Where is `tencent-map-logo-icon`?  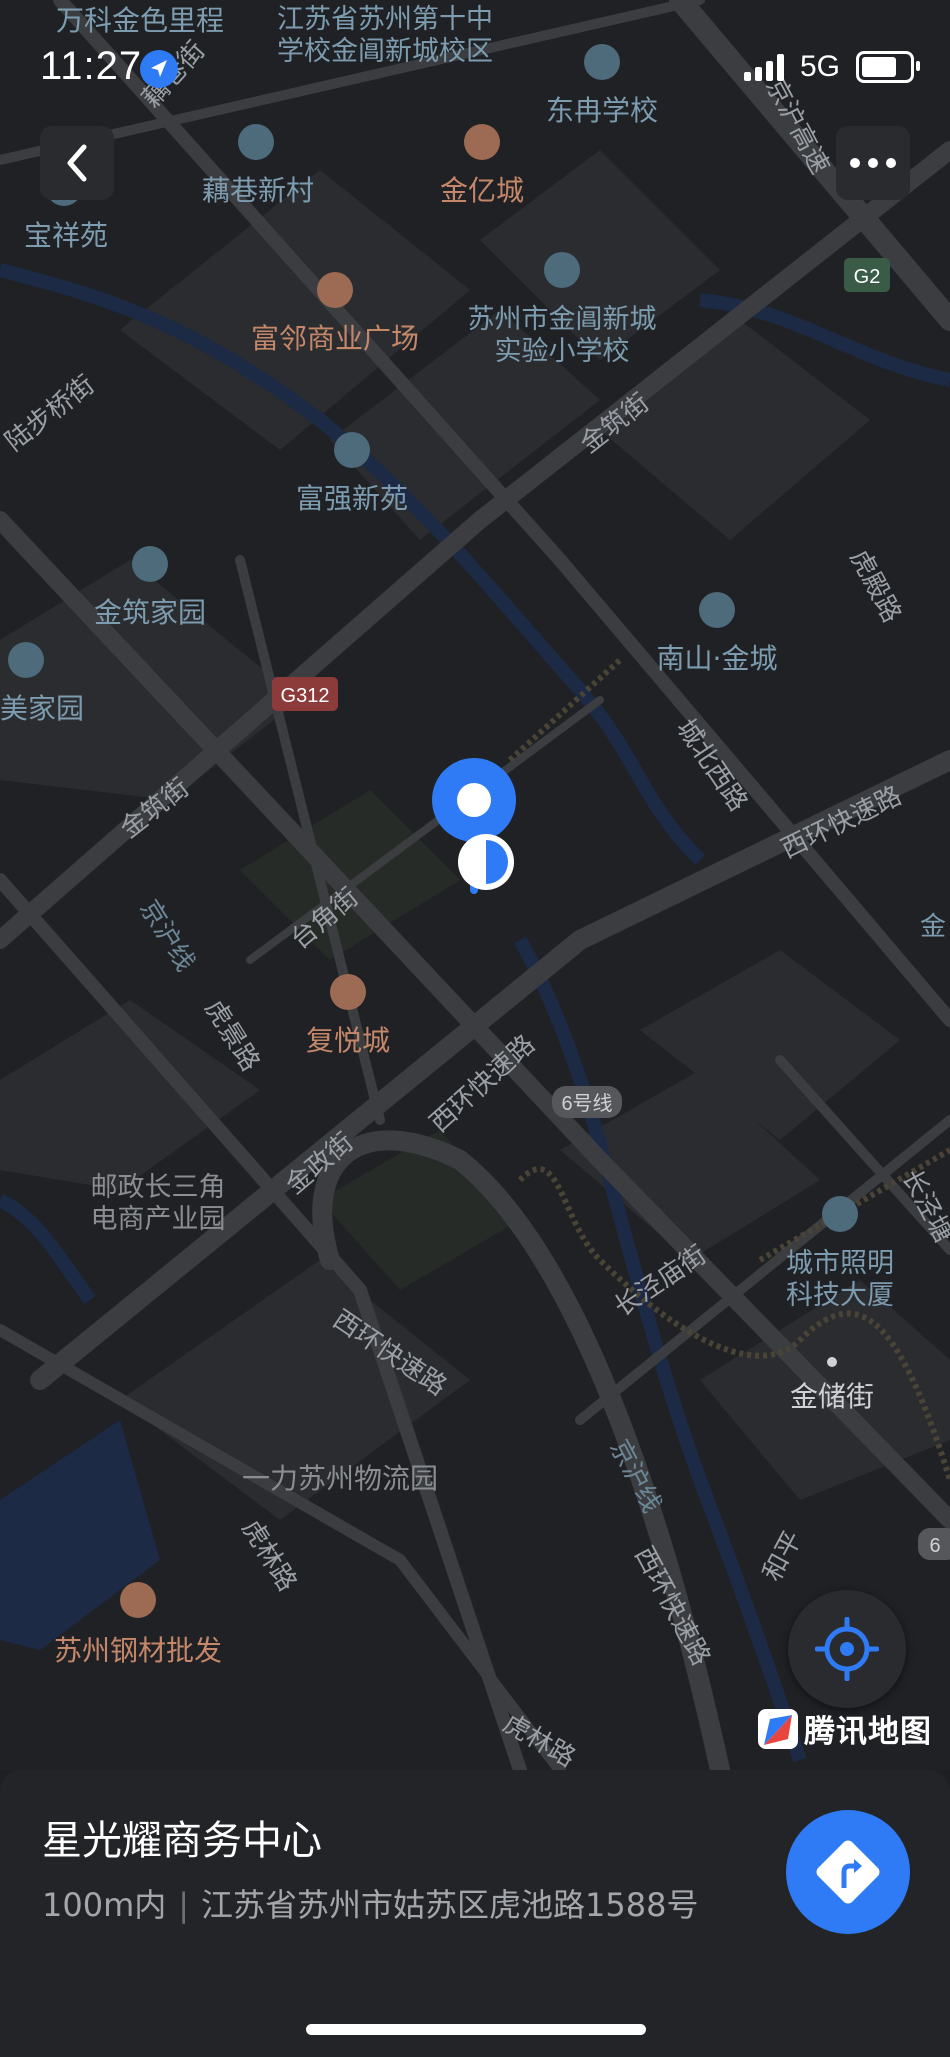
tencent-map-logo-icon is located at coordinates (778, 1728).